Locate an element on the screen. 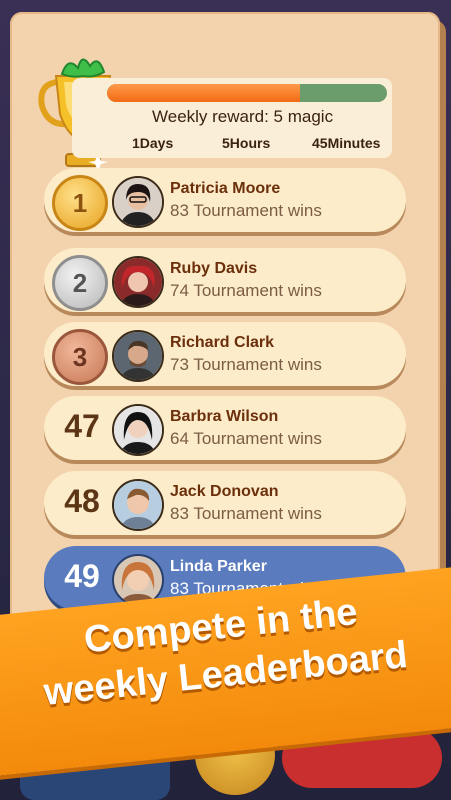  player-name: Linda Parker is located at coordinates (218, 566).